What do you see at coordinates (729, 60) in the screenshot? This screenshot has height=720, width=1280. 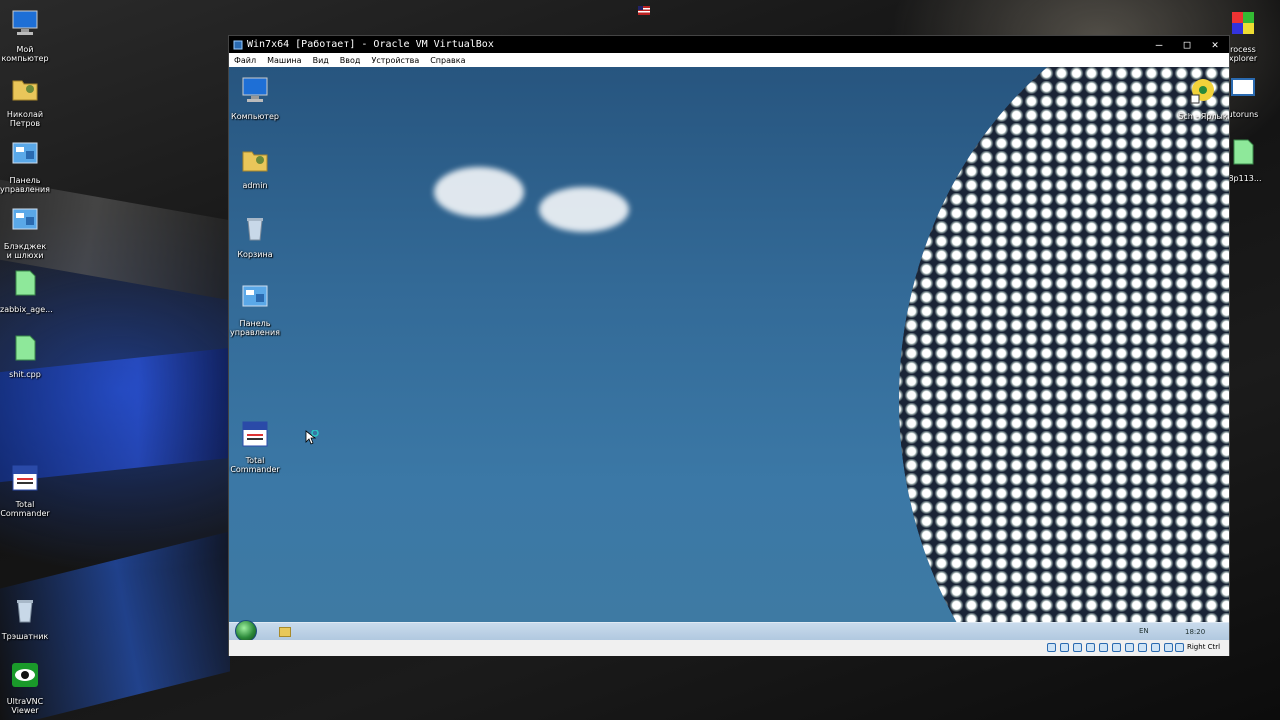 I see `menu-bar: Файл Машина Вид Ввод Устройства Справка` at bounding box center [729, 60].